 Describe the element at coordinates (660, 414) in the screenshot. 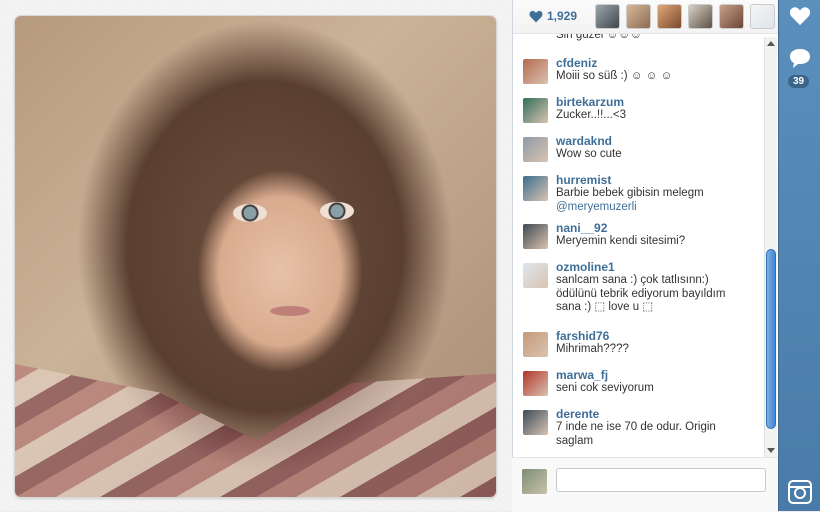

I see `comment-username: derente` at that location.